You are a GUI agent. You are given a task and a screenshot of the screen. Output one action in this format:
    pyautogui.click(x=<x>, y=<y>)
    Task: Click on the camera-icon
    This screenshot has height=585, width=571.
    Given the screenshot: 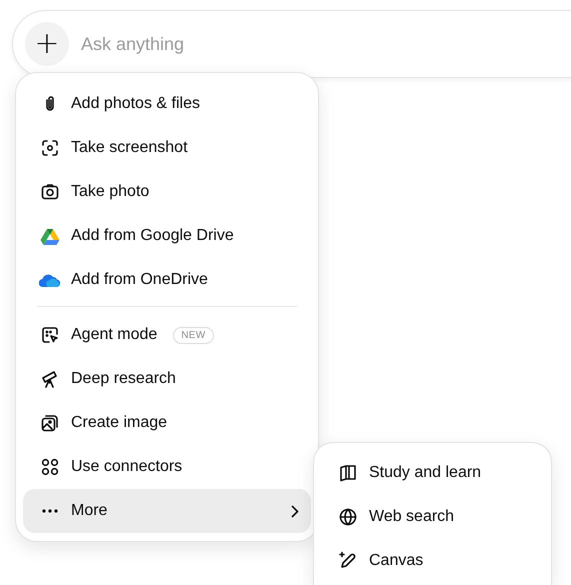 What is the action you would take?
    pyautogui.click(x=50, y=192)
    